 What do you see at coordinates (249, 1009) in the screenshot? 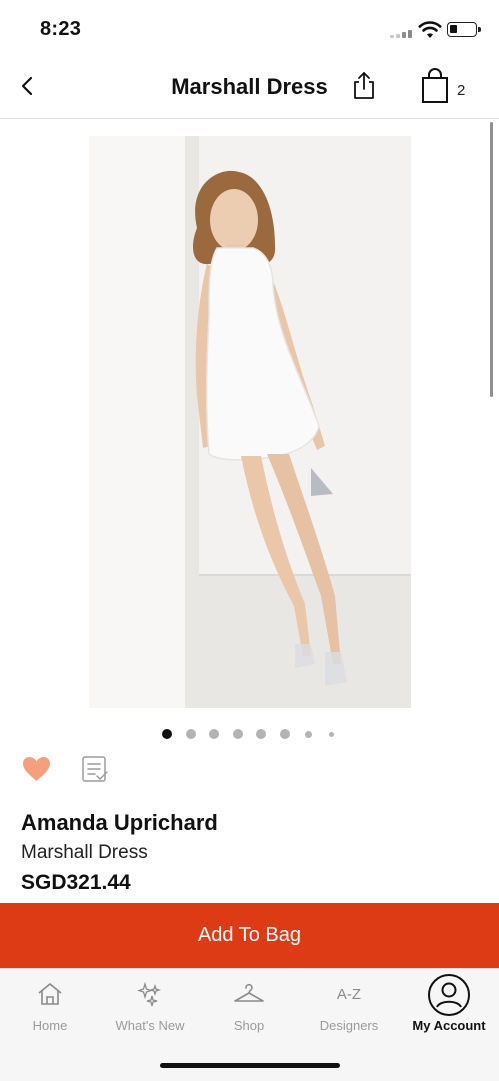
I see `tab-shop: Shop` at bounding box center [249, 1009].